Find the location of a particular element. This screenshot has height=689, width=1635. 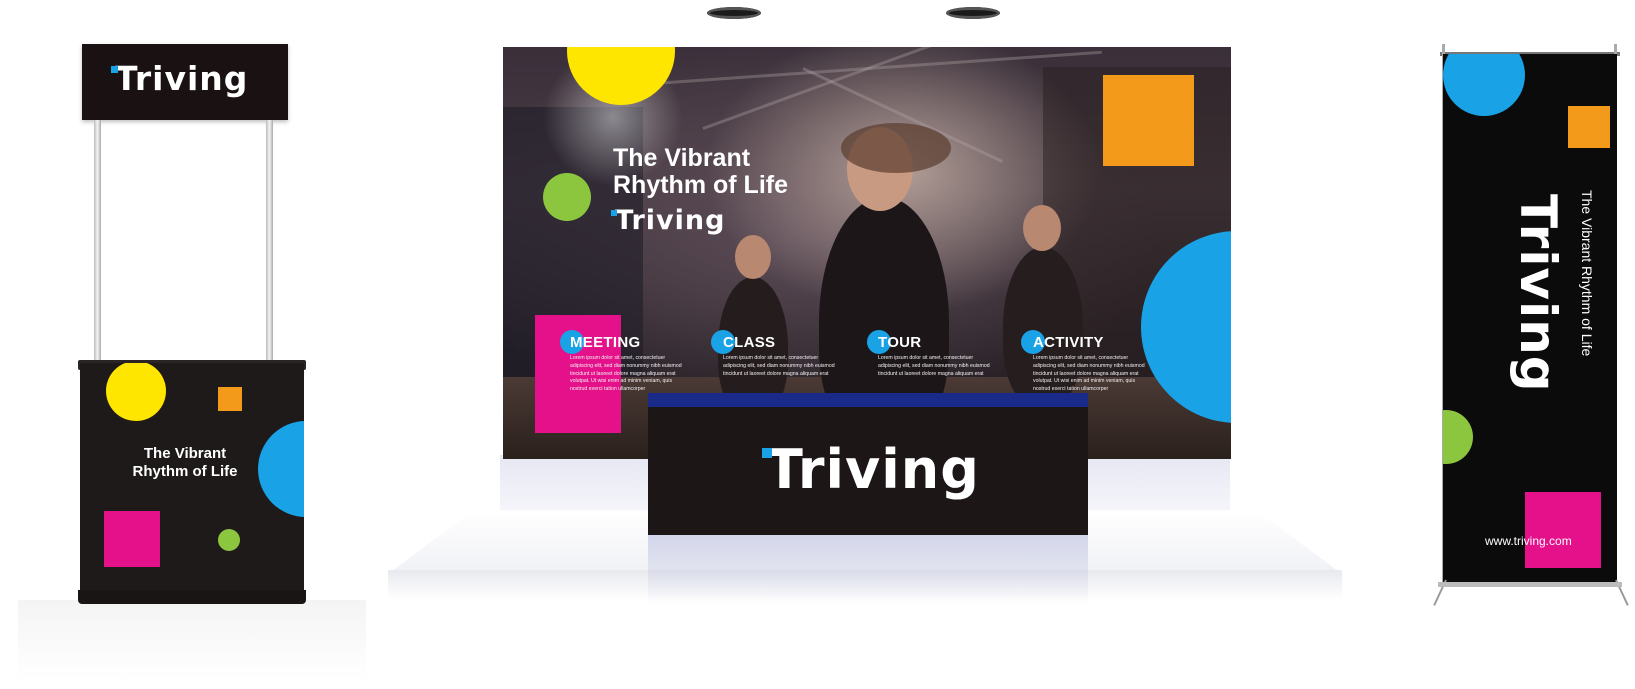

counter-floor-shadow is located at coordinates (192, 640).